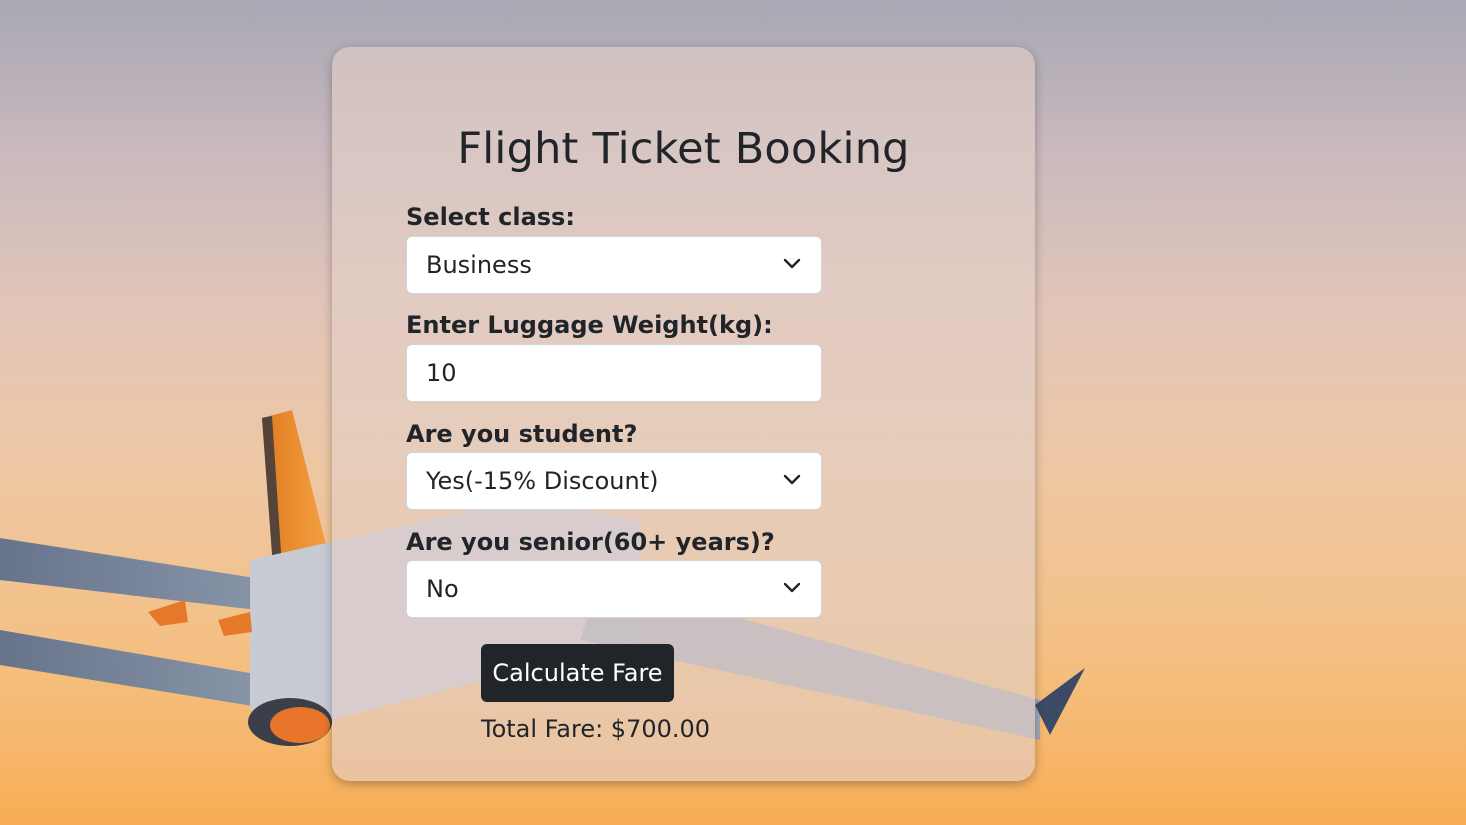  What do you see at coordinates (522, 434) in the screenshot?
I see `student-label: Are you student?` at bounding box center [522, 434].